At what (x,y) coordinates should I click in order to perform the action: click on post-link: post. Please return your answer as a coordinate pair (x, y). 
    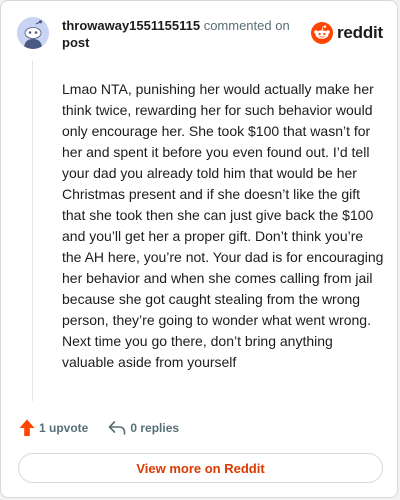
    Looking at the image, I should click on (179, 42).